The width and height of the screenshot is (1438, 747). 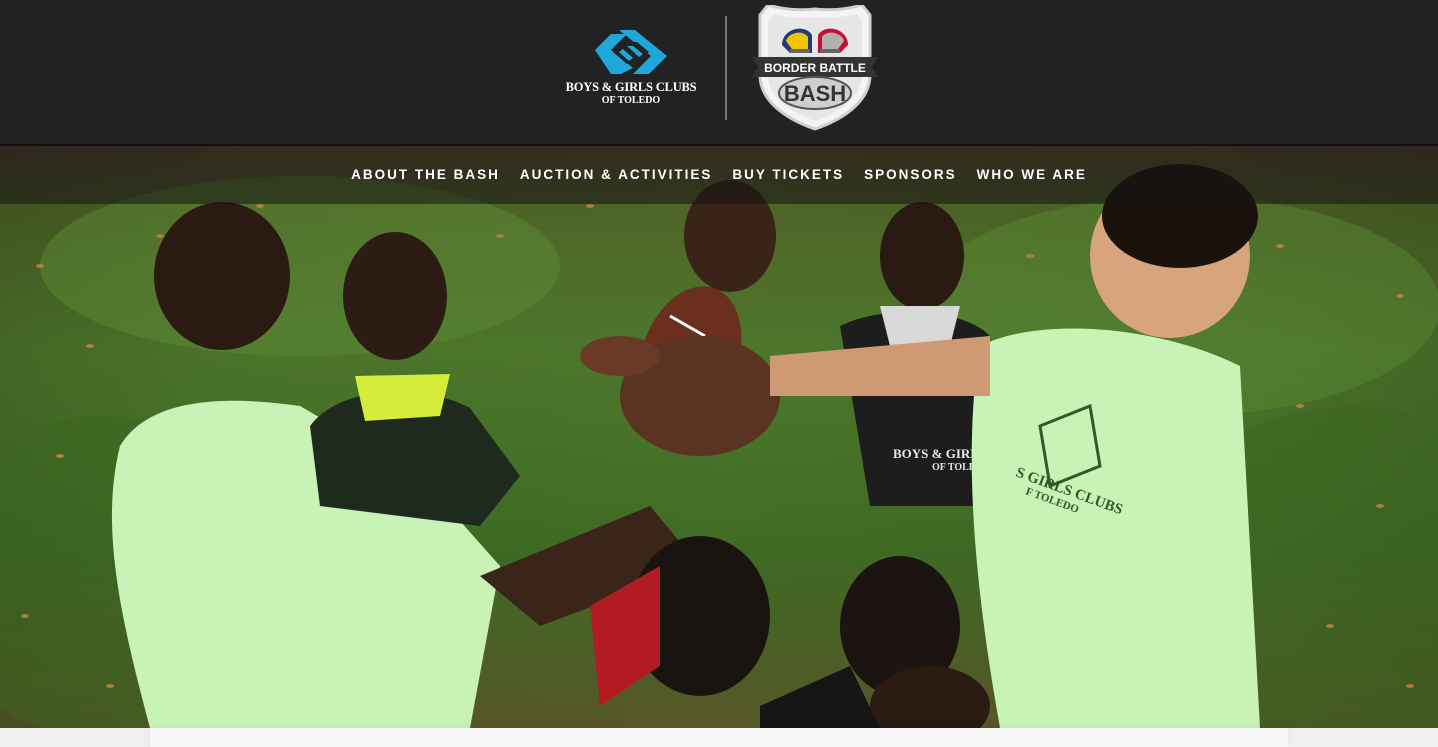 I want to click on bash-logo-line2: BASH, so click(x=815, y=93).